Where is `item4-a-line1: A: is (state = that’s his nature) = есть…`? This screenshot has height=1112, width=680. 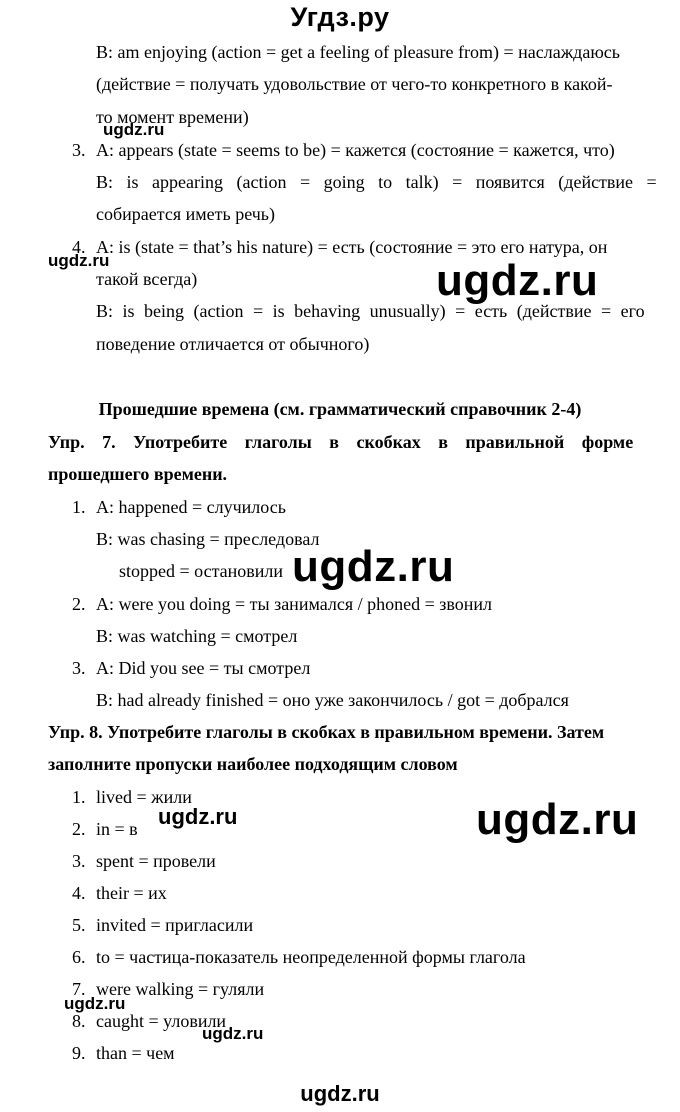
item4-a-line1: A: is (state = that’s his nature) = есть… is located at coordinates (352, 247).